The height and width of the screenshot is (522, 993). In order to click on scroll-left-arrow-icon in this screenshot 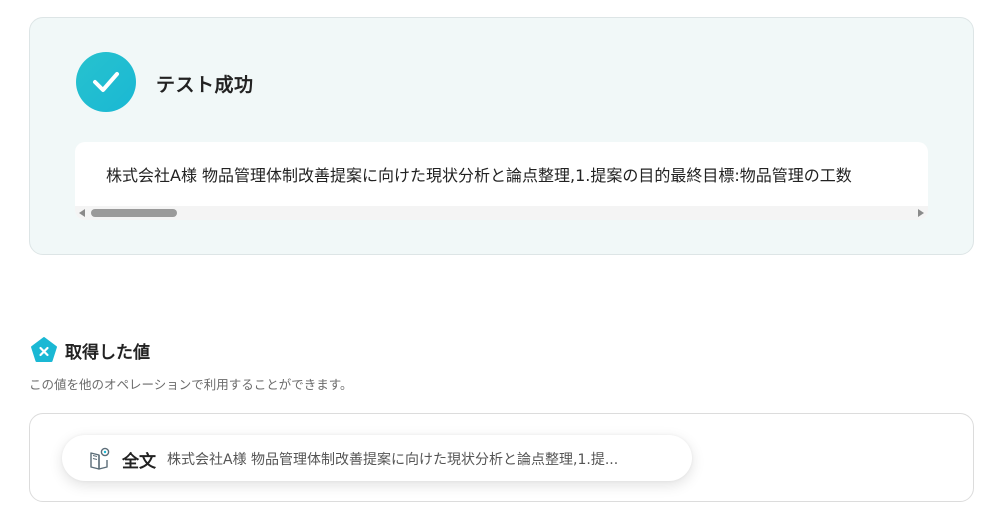, I will do `click(82, 213)`.